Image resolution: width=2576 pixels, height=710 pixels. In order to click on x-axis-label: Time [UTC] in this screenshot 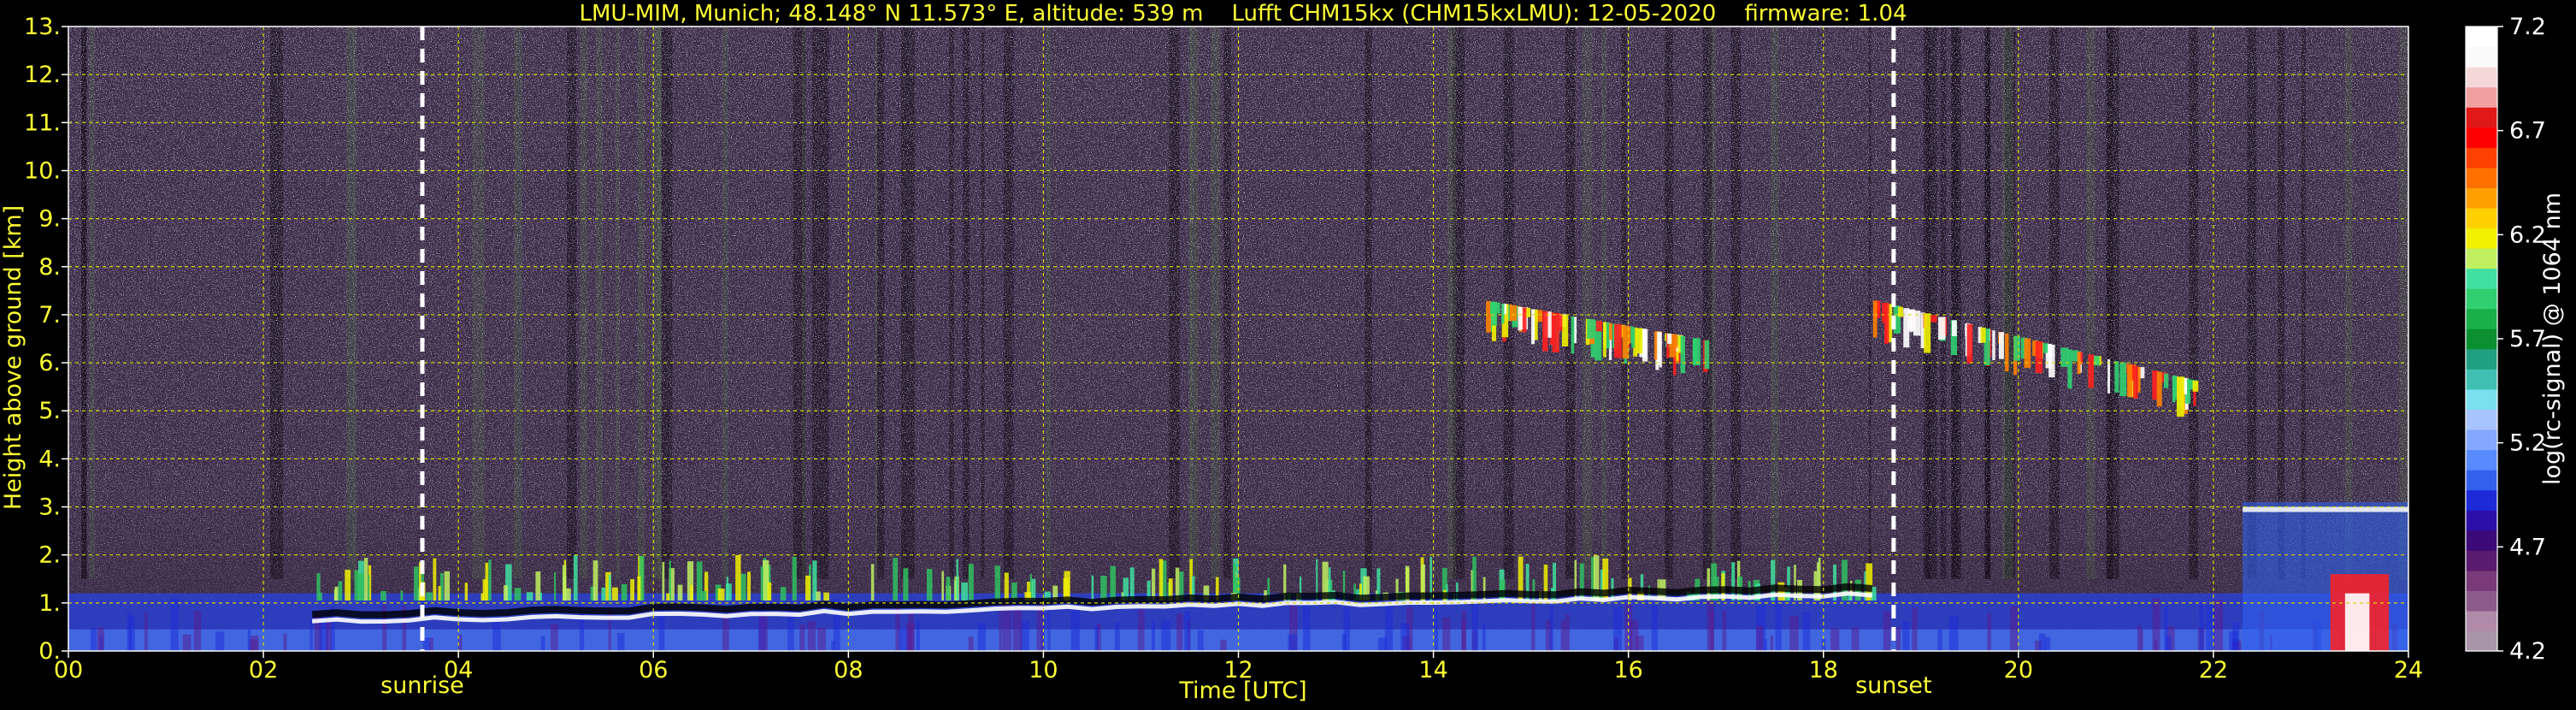, I will do `click(1242, 690)`.